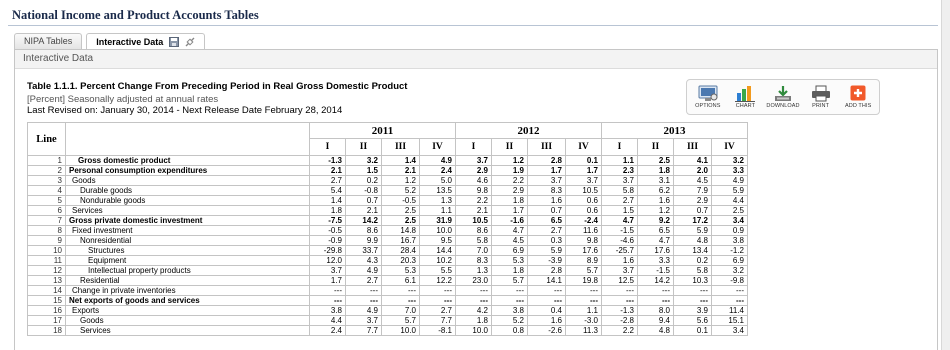 The width and height of the screenshot is (950, 350). I want to click on row-label: Durable goods, so click(187, 190).